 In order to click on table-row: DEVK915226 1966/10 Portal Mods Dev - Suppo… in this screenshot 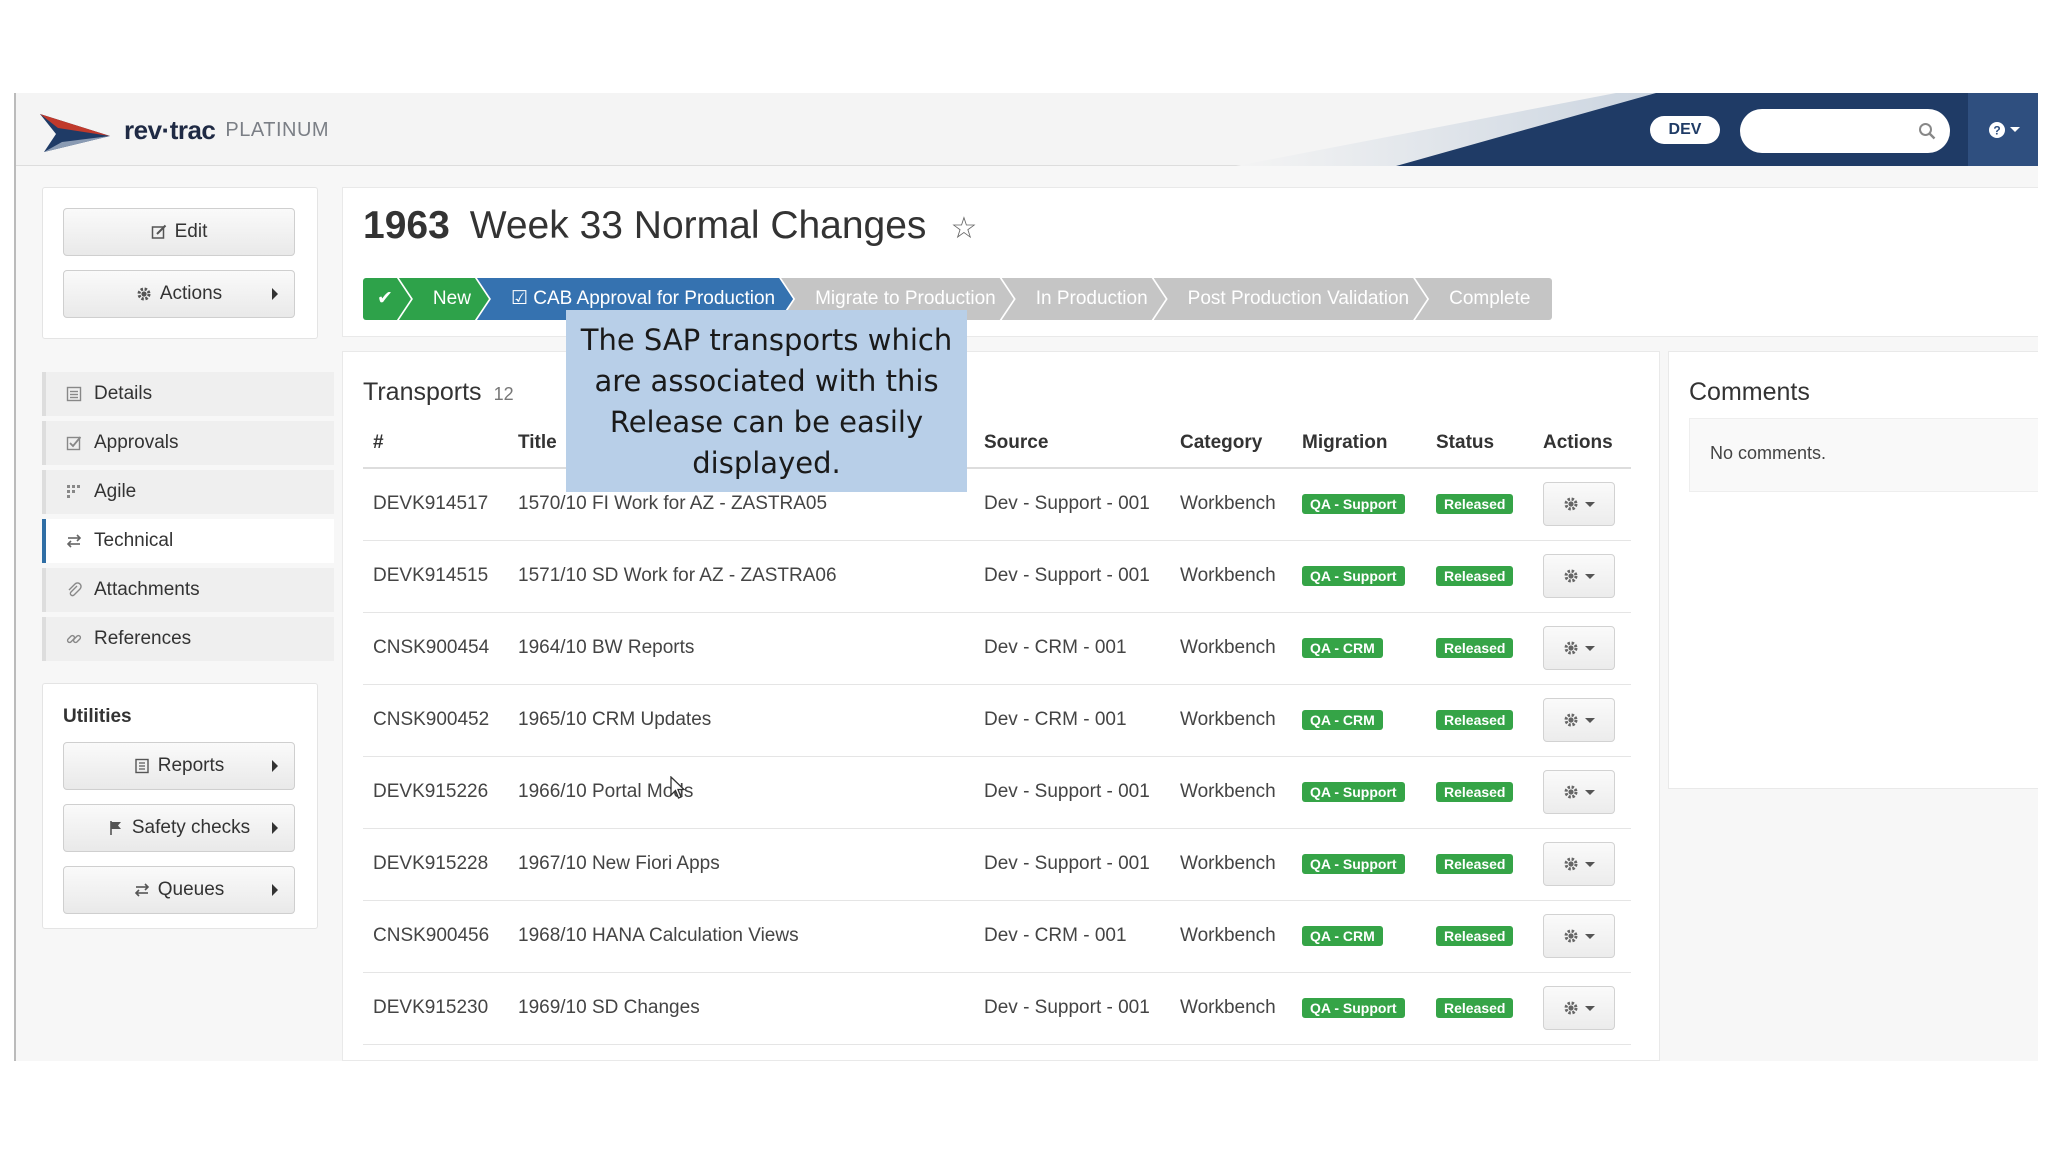, I will do `click(997, 792)`.